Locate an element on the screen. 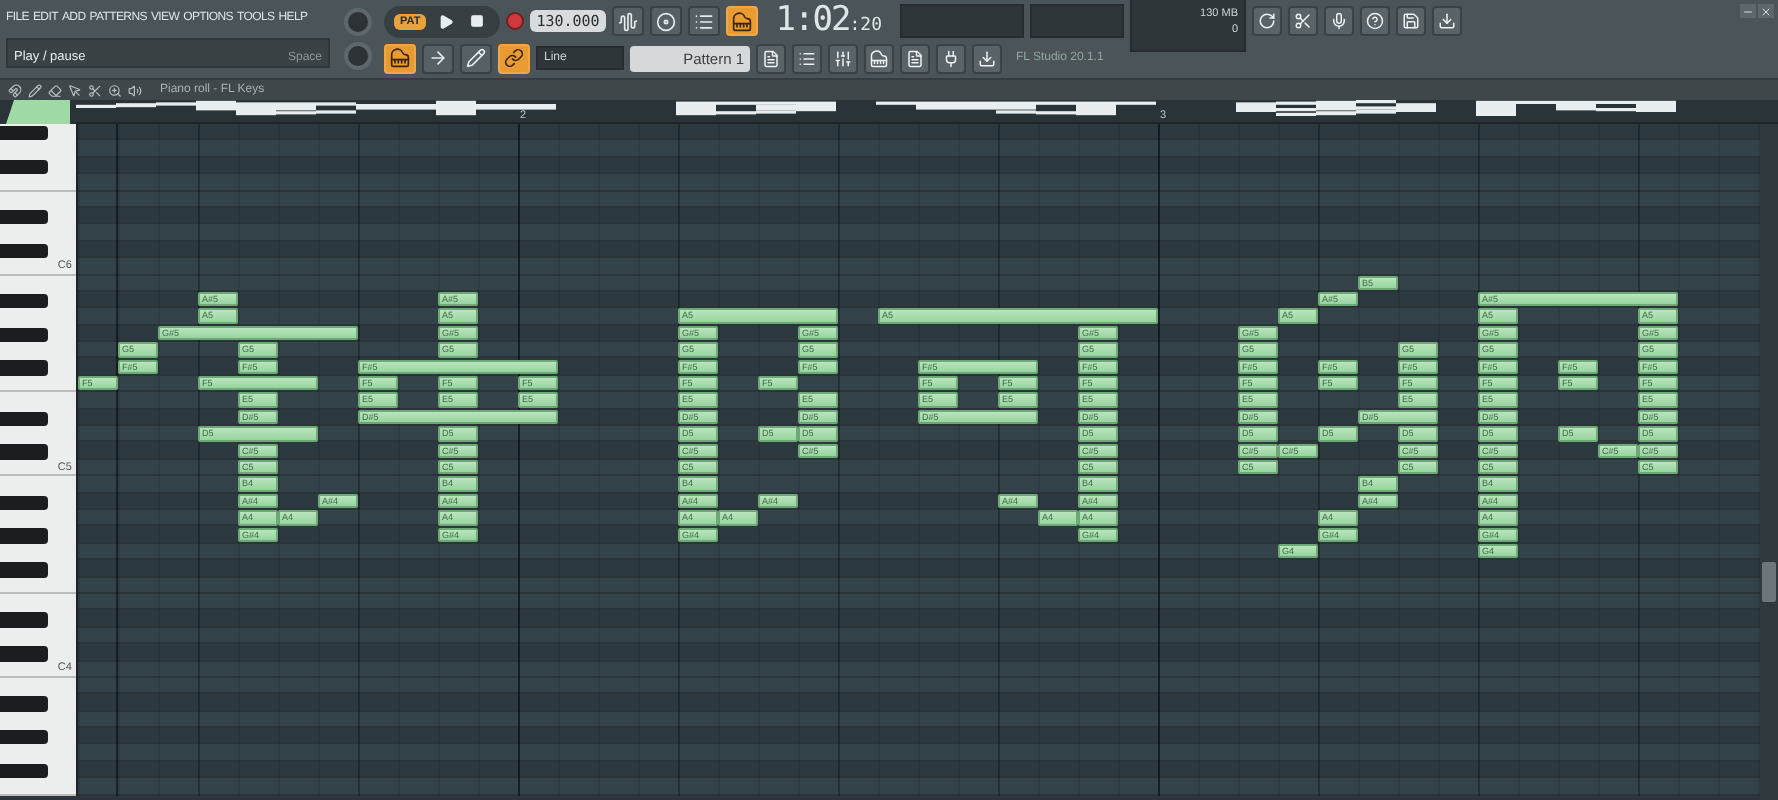 This screenshot has width=1778, height=800. refresh-icon is located at coordinates (1267, 21).